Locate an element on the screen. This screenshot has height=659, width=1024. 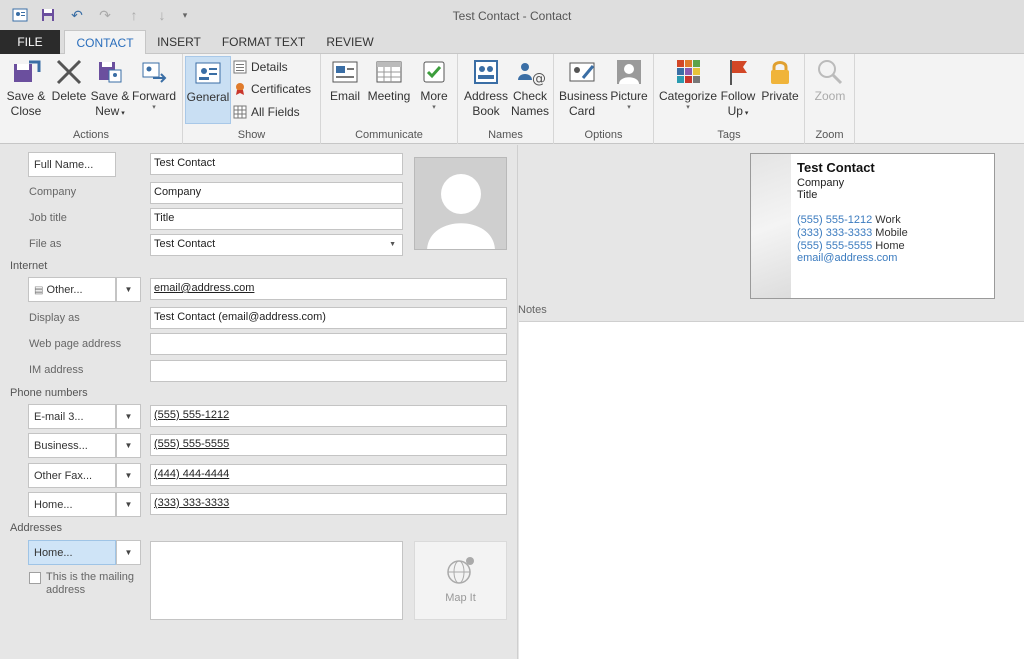
map-it-button: Map It is located at coordinates (460, 580).